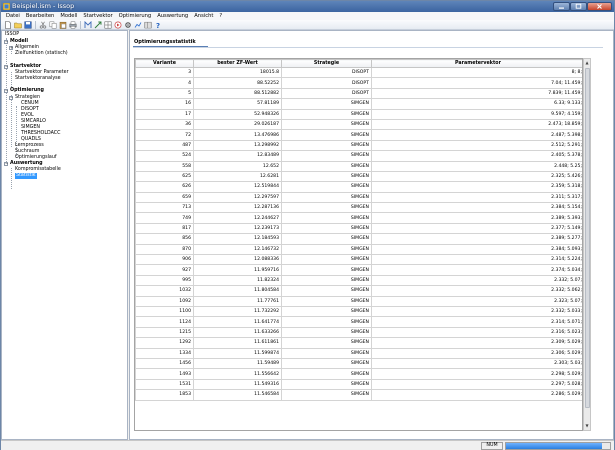 The width and height of the screenshot is (615, 450). Describe the element at coordinates (599, 6) in the screenshot. I see `close-button` at that location.